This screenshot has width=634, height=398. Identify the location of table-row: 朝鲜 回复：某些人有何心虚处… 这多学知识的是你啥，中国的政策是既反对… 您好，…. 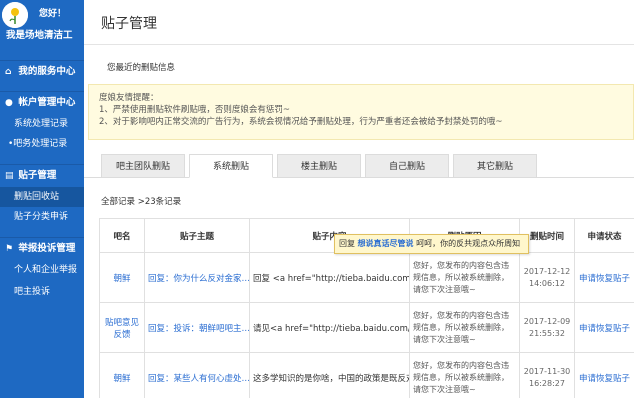
(366, 375).